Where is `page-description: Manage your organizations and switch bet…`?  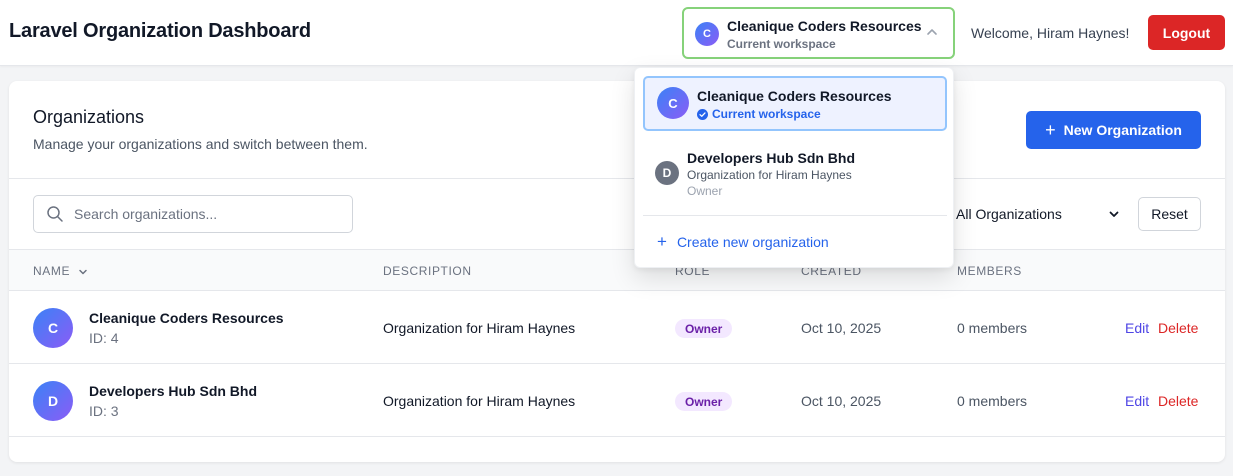 page-description: Manage your organizations and switch bet… is located at coordinates (200, 144).